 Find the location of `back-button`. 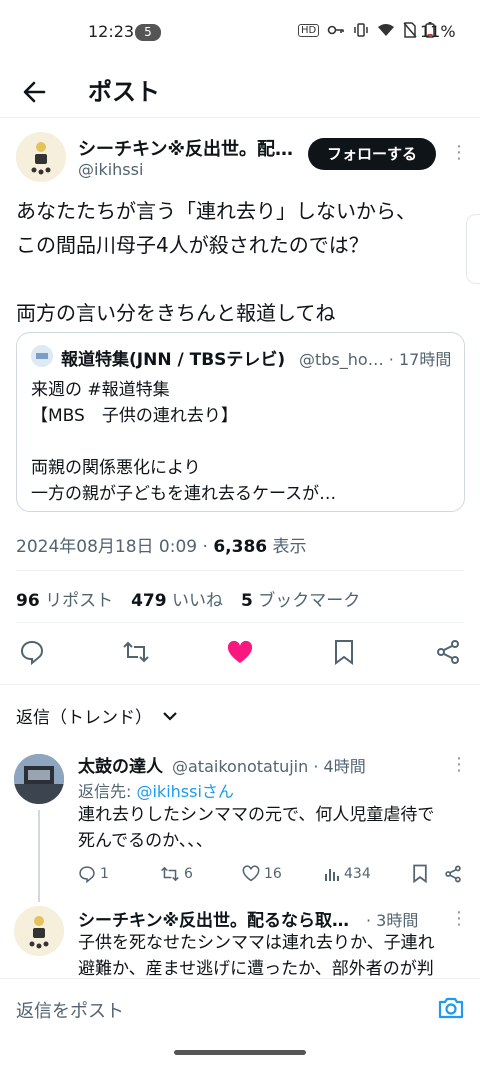

back-button is located at coordinates (36, 92).